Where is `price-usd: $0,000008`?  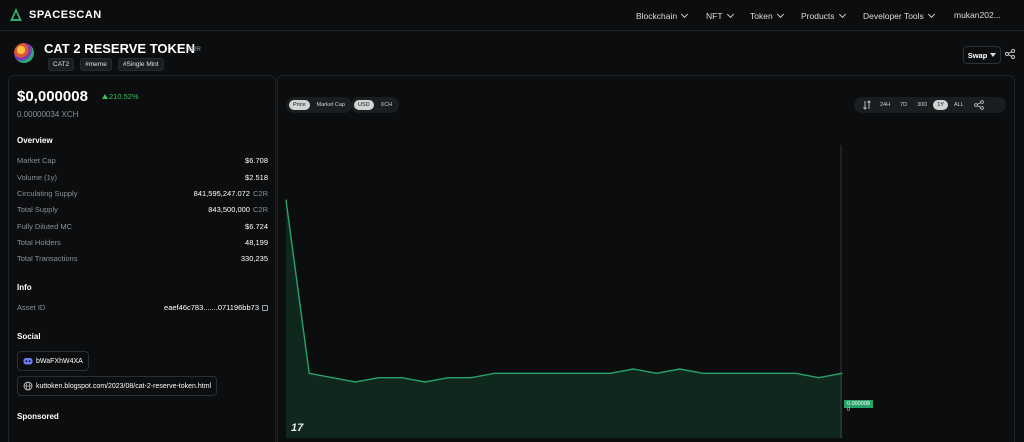 price-usd: $0,000008 is located at coordinates (52, 96).